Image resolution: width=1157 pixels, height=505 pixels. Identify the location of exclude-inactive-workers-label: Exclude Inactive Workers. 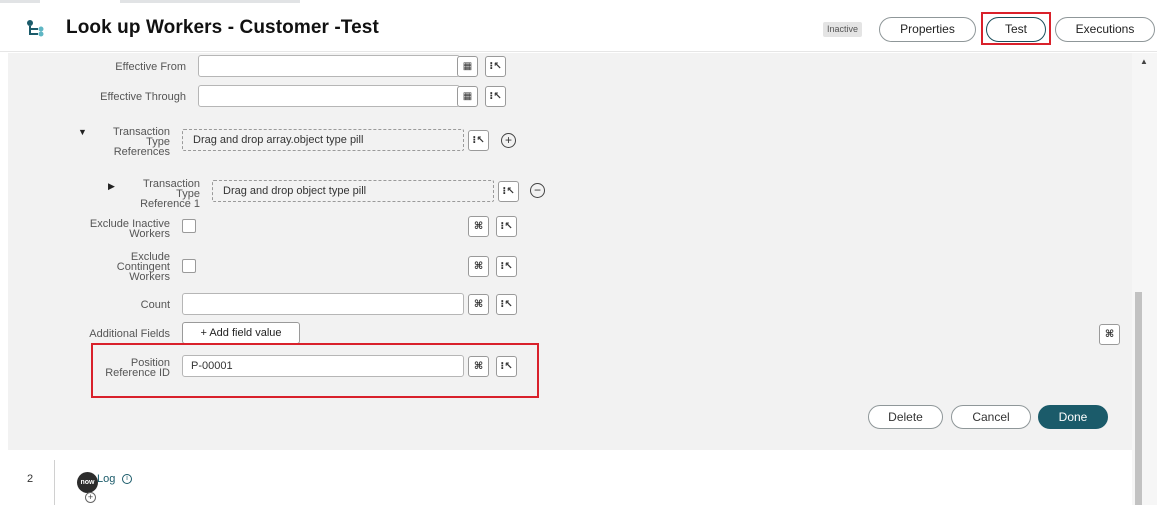
(129, 229).